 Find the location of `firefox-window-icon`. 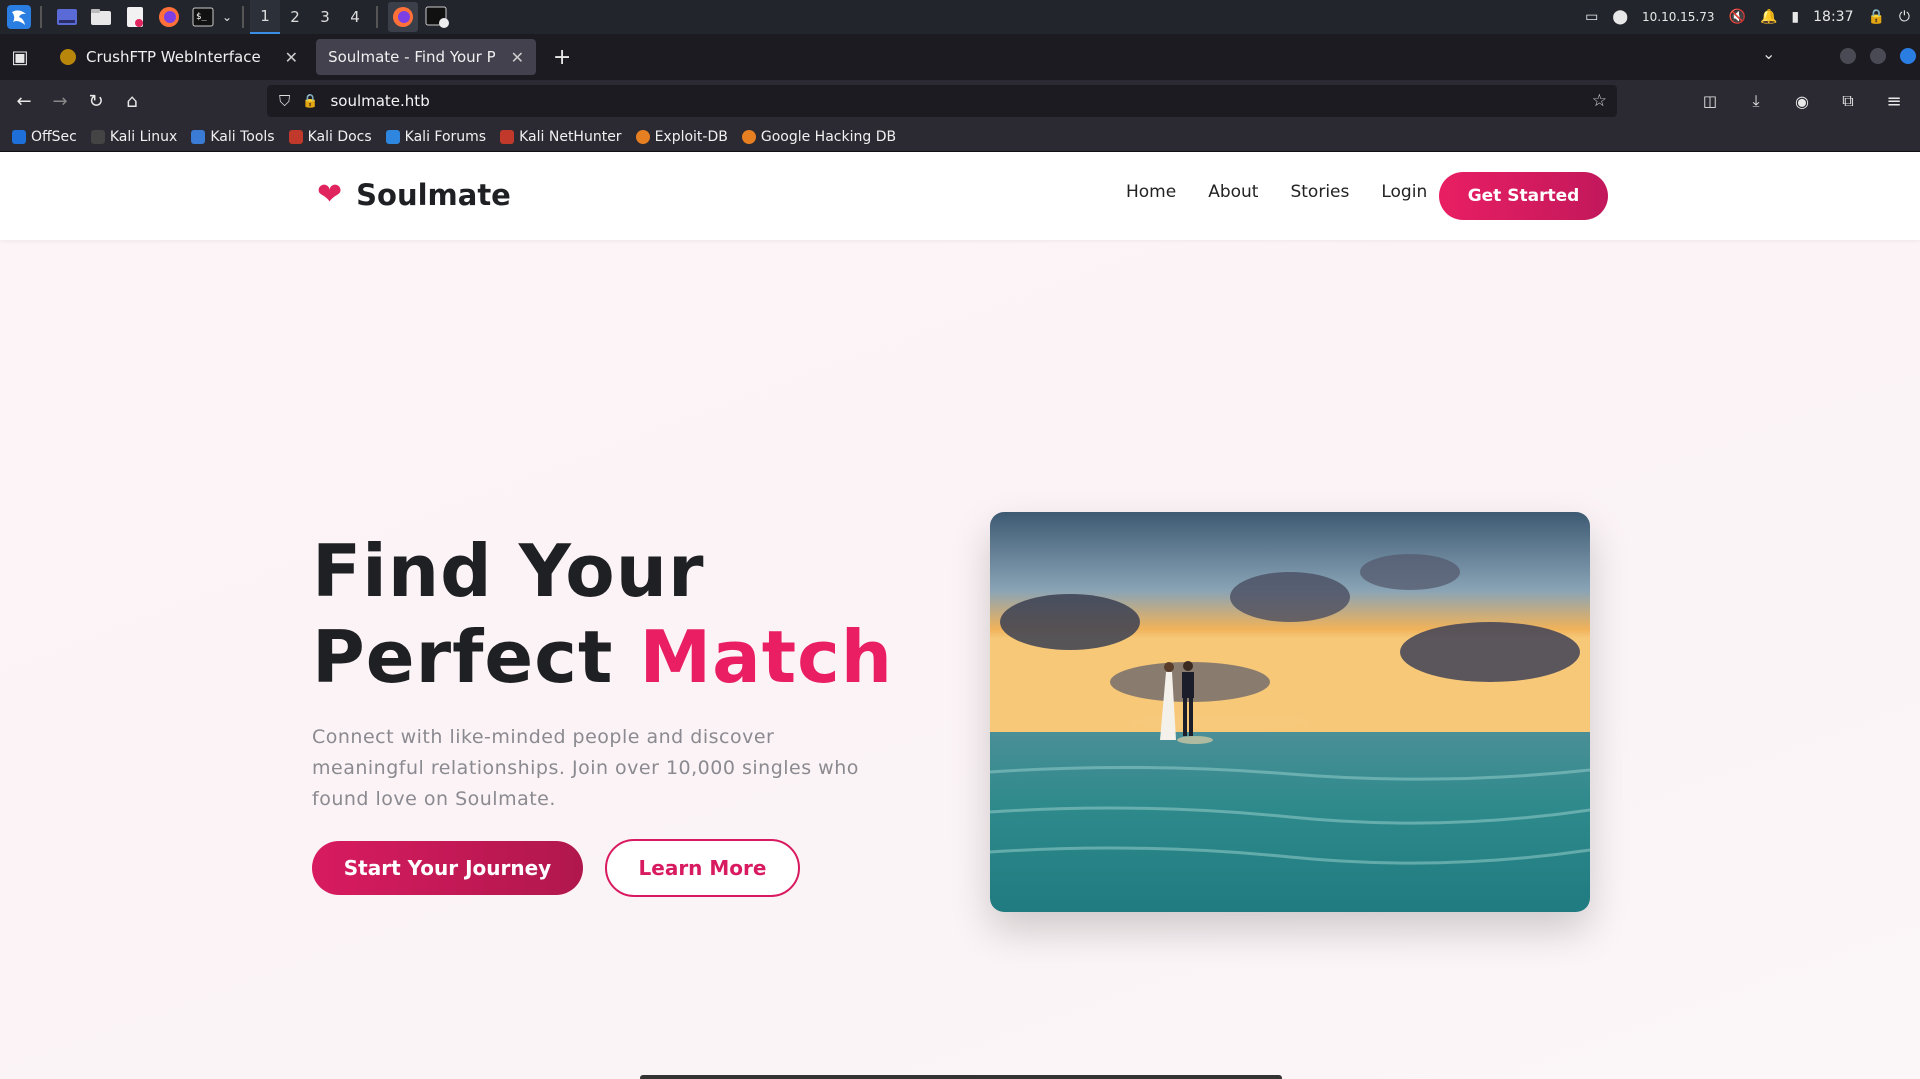

firefox-window-icon is located at coordinates (403, 17).